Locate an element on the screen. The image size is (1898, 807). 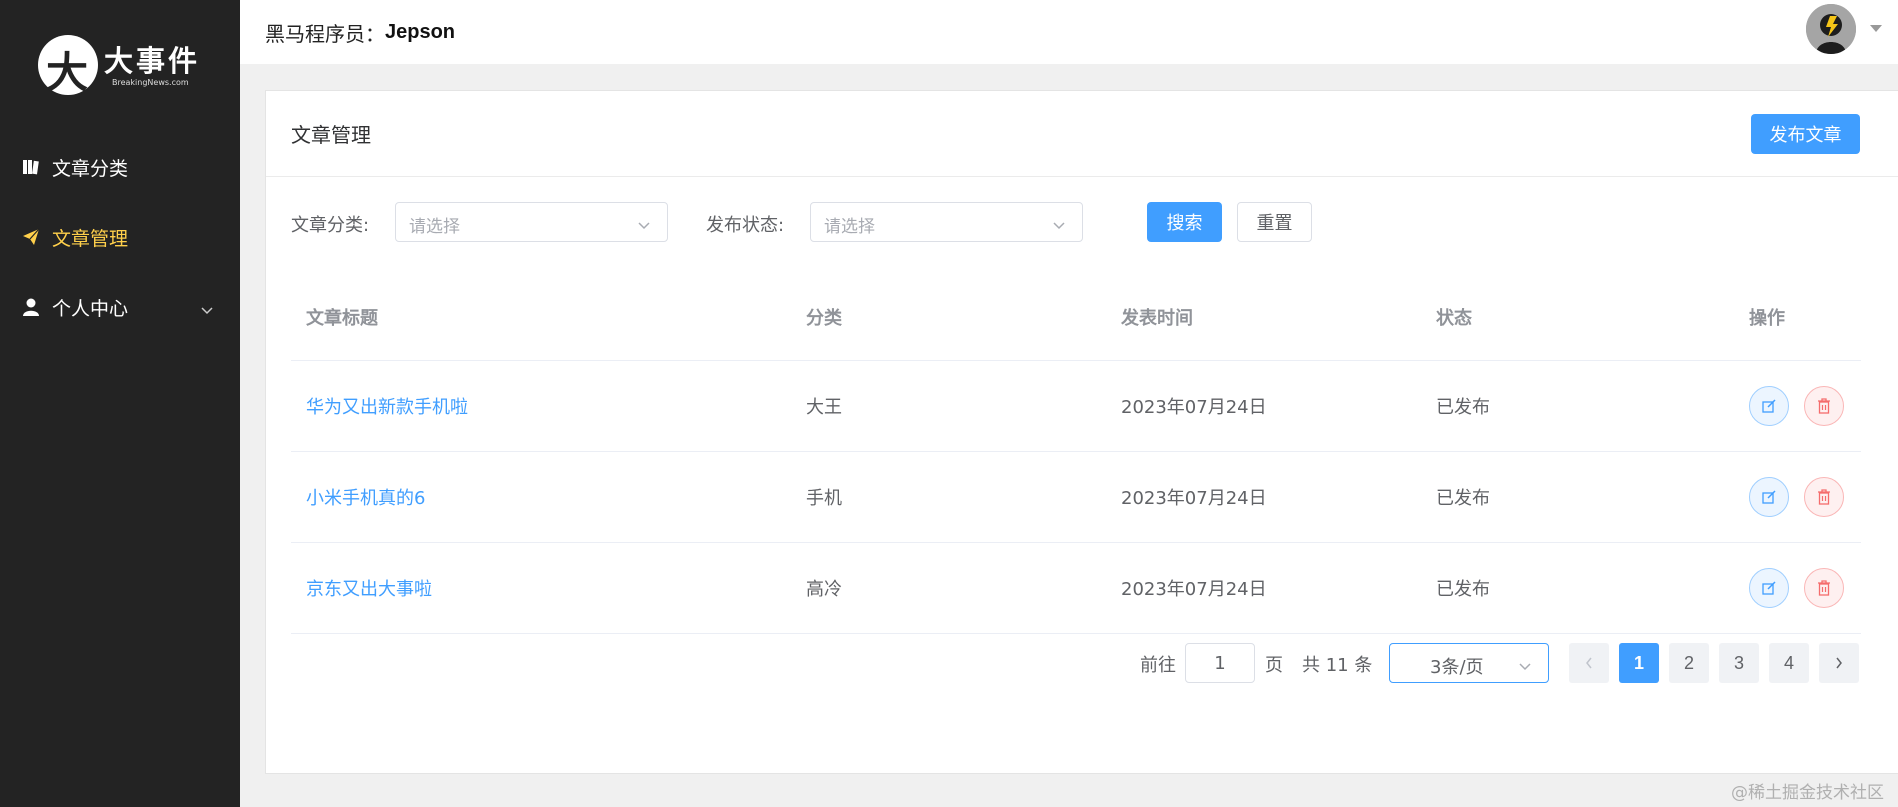
status-select-placeholder: 请选择 is located at coordinates (849, 227).